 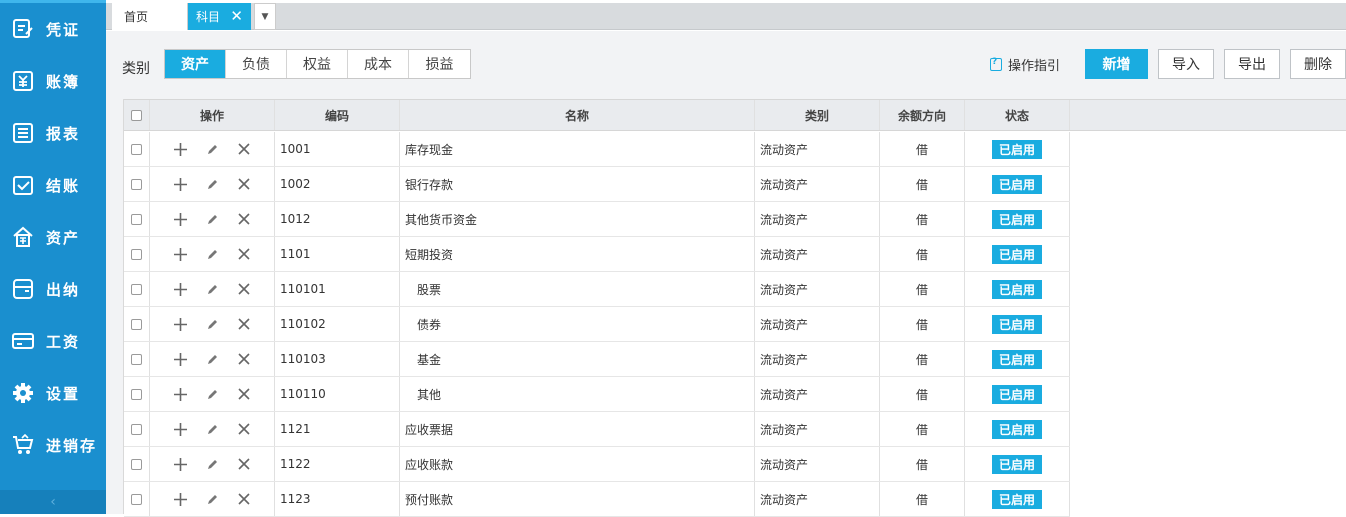 What do you see at coordinates (735, 115) in the screenshot?
I see `table-header: 操作 编码 名称 类别 余额方向 状态` at bounding box center [735, 115].